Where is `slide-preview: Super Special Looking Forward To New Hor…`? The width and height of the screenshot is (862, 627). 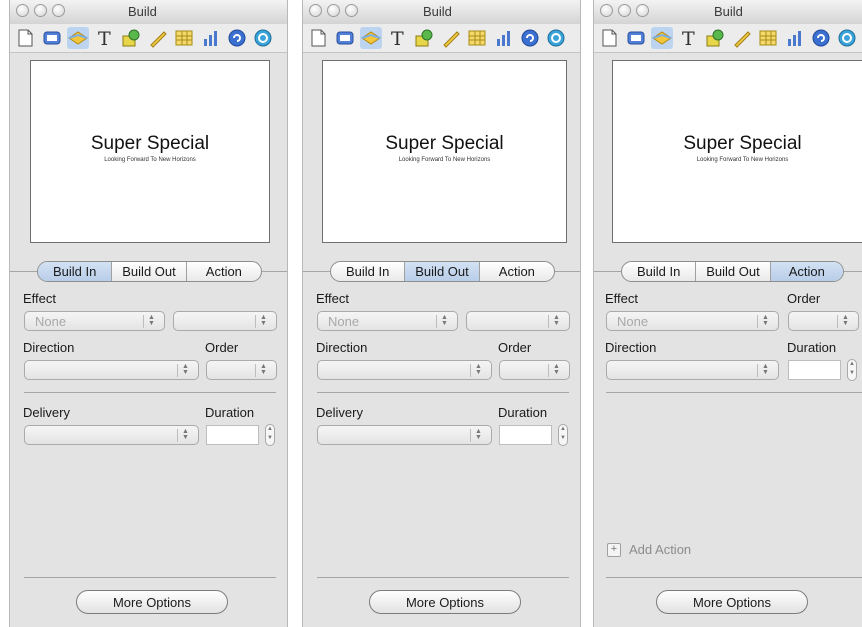
slide-preview: Super Special Looking Forward To New Hor… is located at coordinates (150, 151).